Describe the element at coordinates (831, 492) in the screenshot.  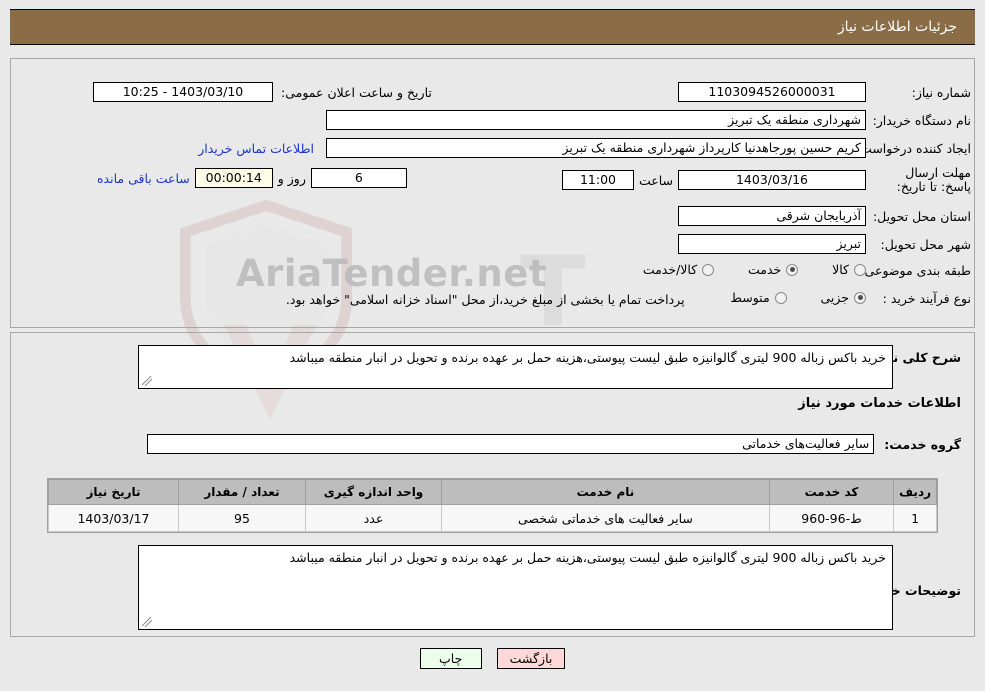
I see `col-header-code: کد خدمت` at that location.